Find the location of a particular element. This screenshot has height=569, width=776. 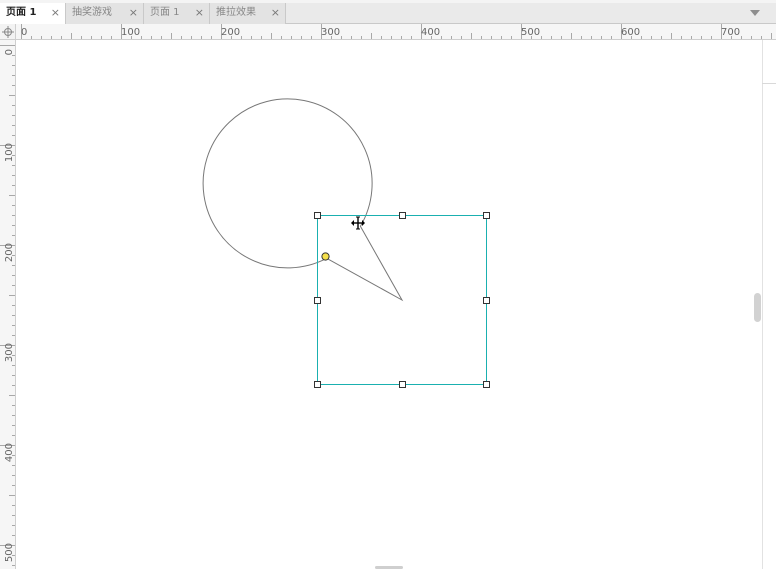

ruler-label: 700 is located at coordinates (730, 32).